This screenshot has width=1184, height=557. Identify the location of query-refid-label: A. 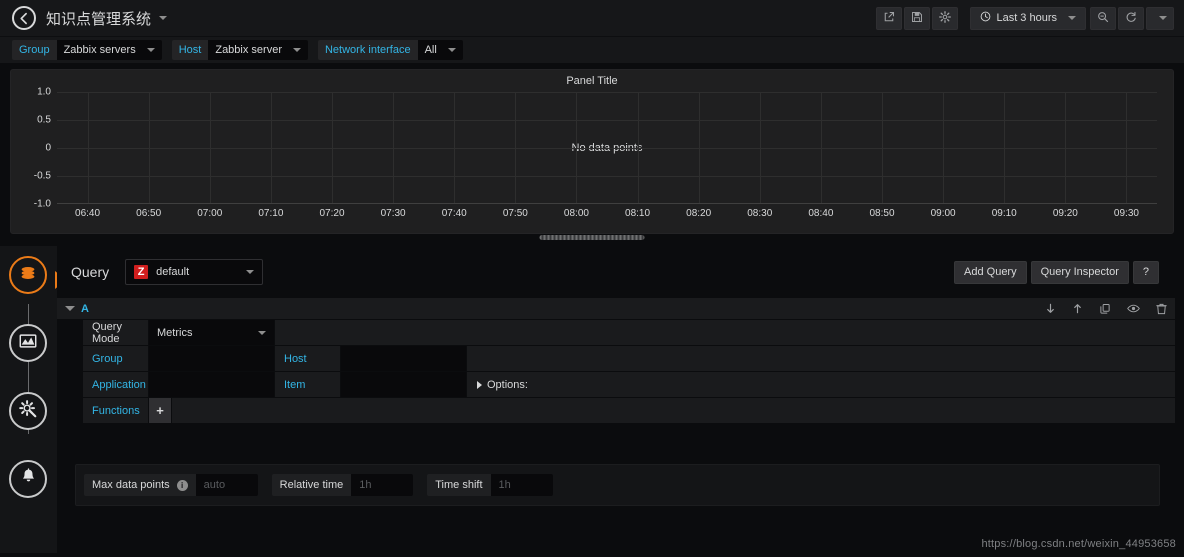
(85, 309).